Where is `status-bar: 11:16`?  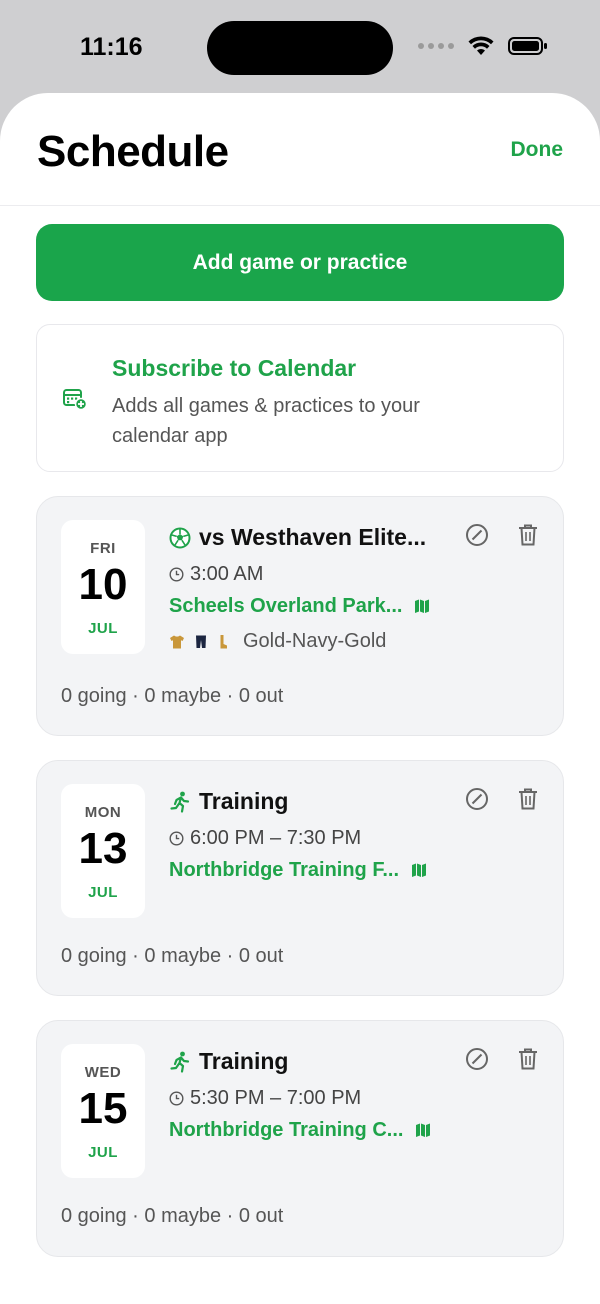 status-bar: 11:16 is located at coordinates (300, 48).